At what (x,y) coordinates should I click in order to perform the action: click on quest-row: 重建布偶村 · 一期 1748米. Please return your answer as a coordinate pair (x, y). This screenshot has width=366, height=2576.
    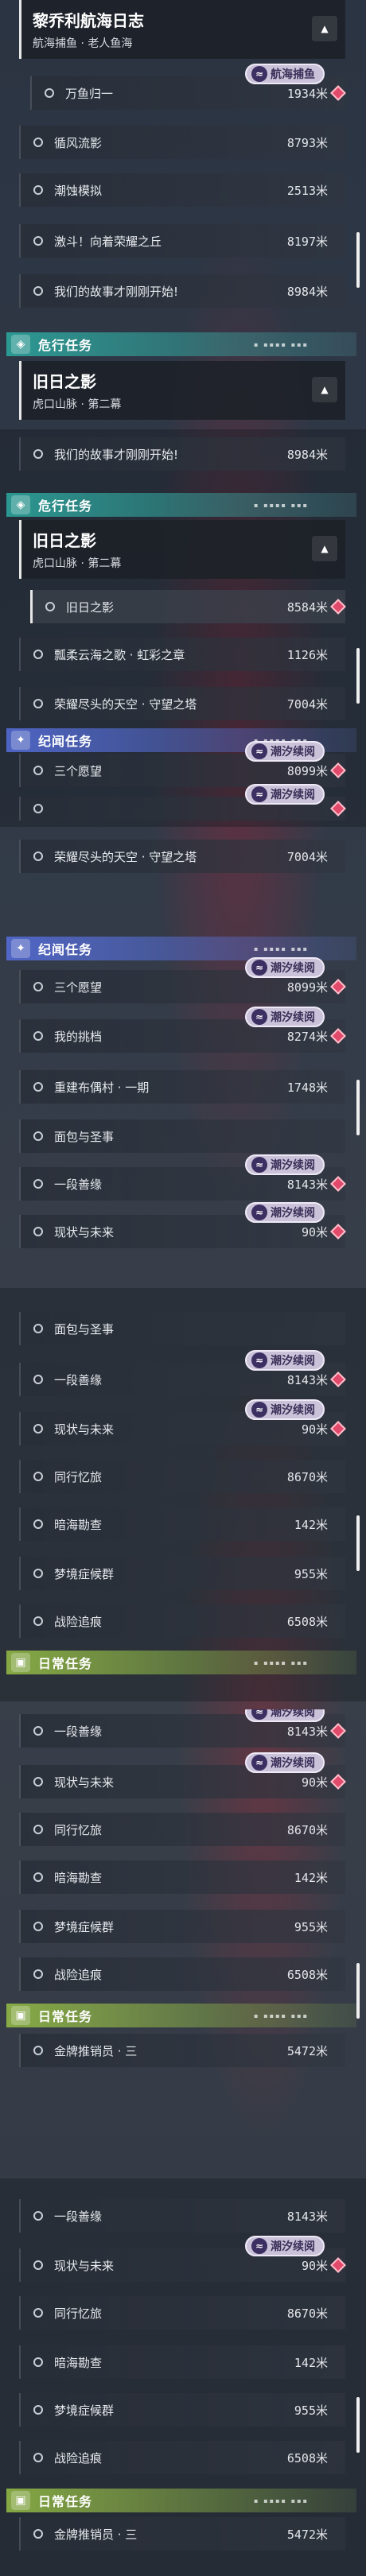
    Looking at the image, I should click on (182, 1087).